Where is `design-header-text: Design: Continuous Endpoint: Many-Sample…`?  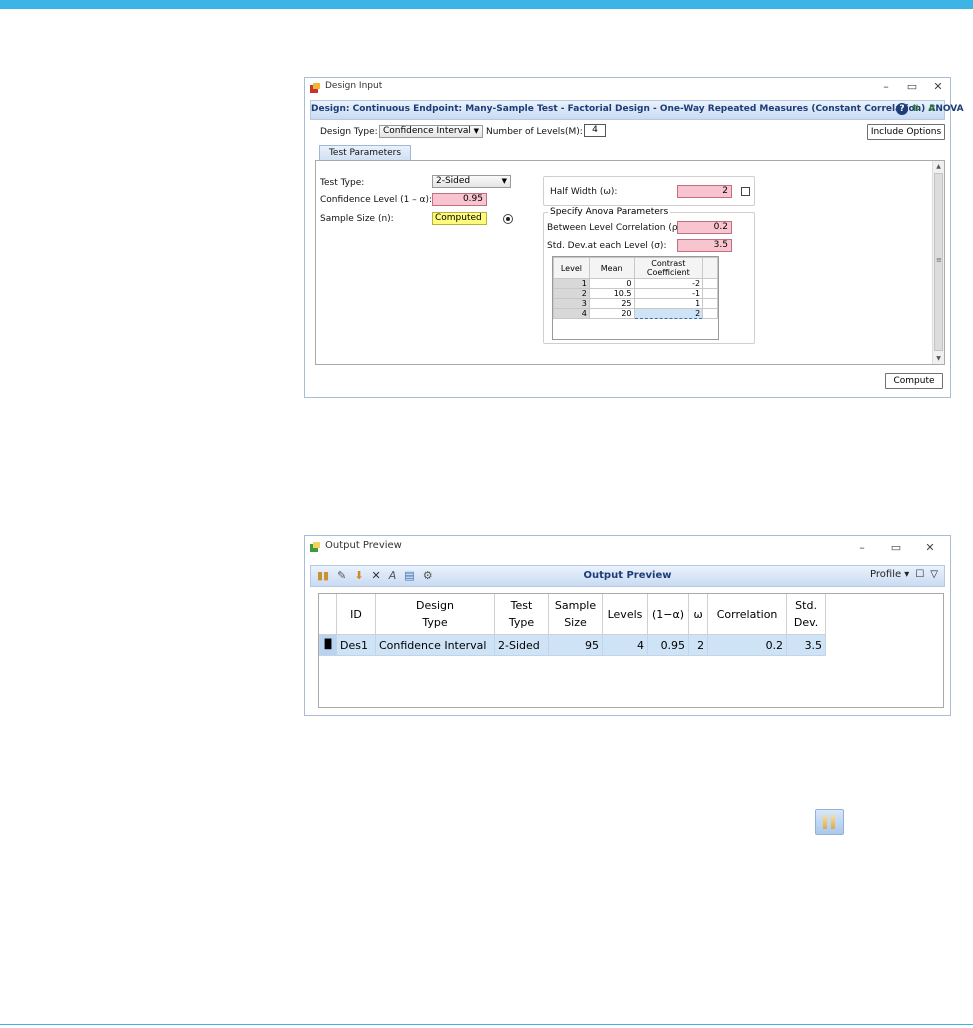 design-header-text: Design: Continuous Endpoint: Many-Sample… is located at coordinates (637, 109).